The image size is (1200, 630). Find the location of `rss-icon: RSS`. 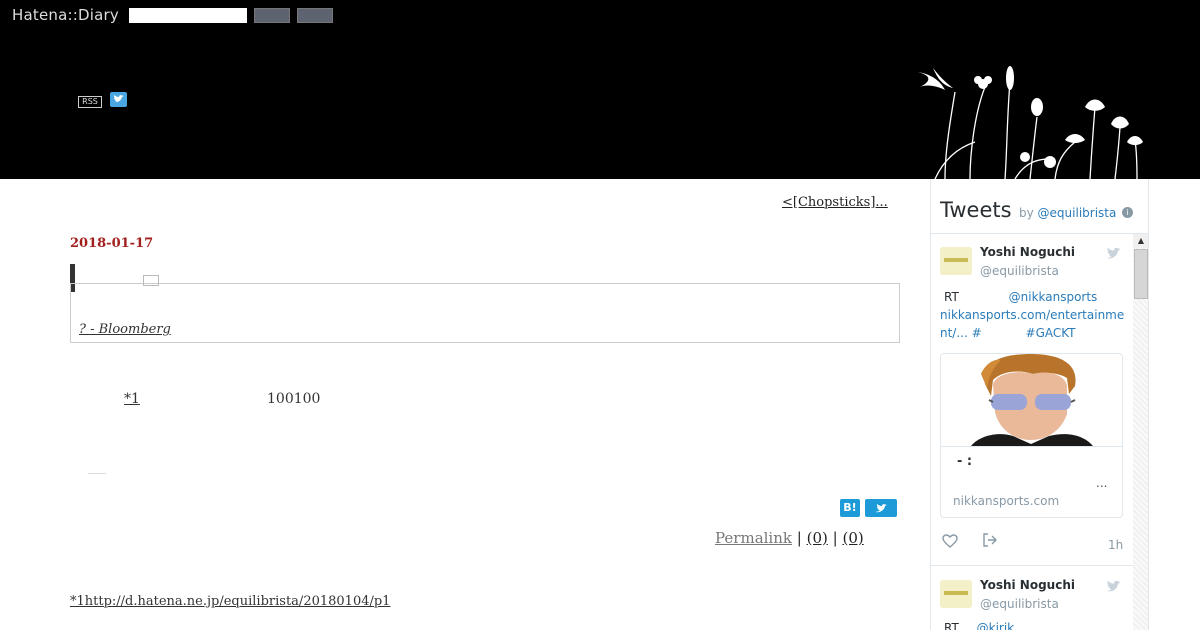

rss-icon: RSS is located at coordinates (90, 102).